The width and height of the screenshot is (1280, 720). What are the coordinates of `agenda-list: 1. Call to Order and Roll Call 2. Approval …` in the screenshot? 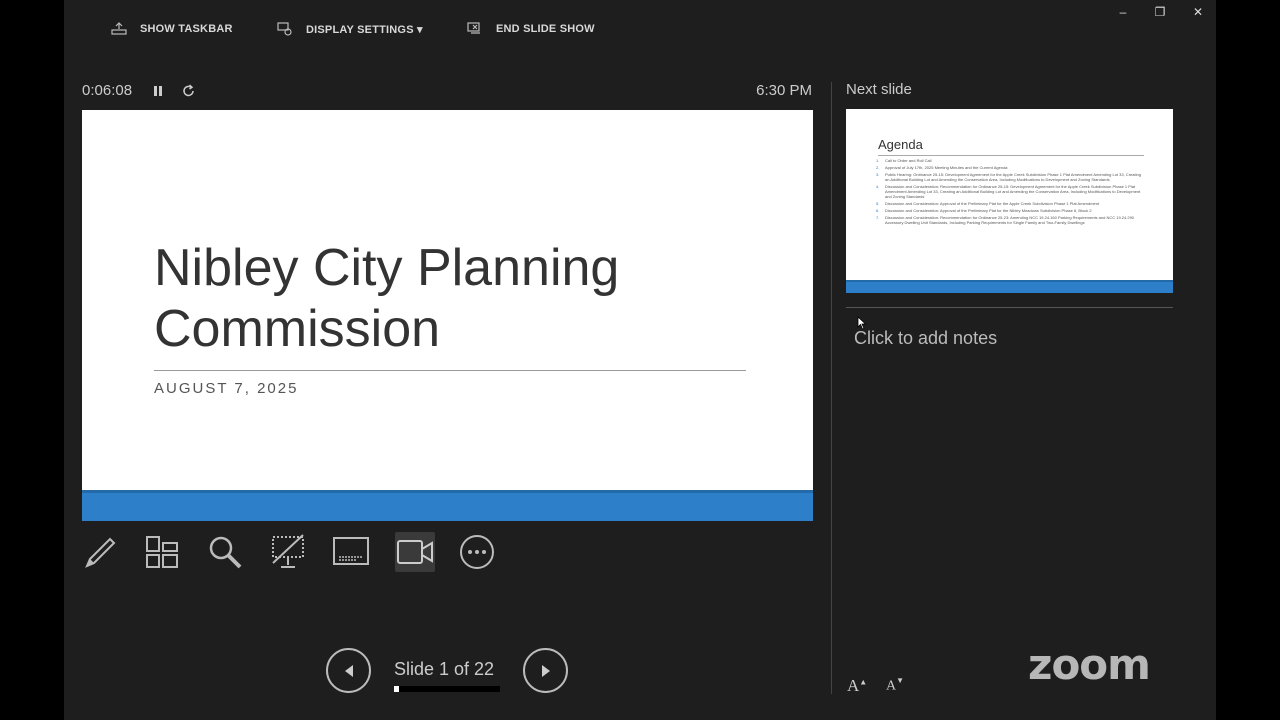 It's located at (1011, 192).